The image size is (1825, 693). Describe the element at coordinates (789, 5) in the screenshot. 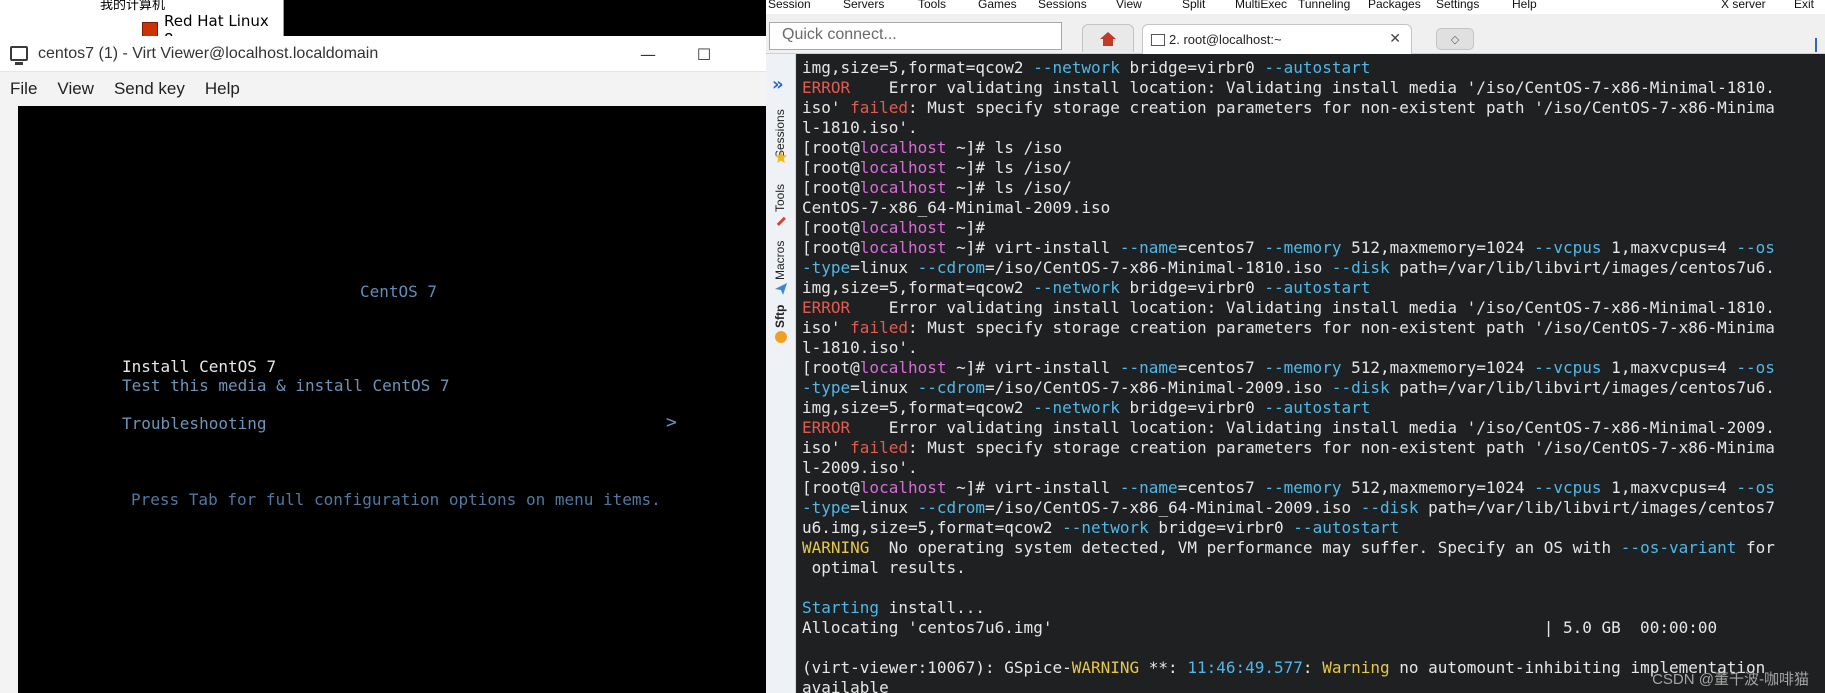

I see `menu-session: Session` at that location.